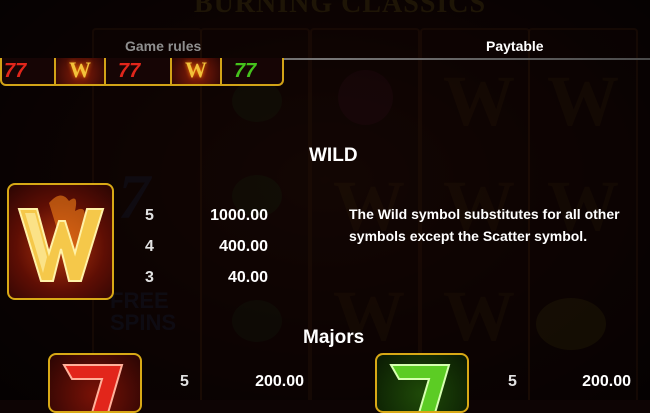 This screenshot has width=650, height=413. What do you see at coordinates (247, 277) in the screenshot?
I see `payout-value: 40.00` at bounding box center [247, 277].